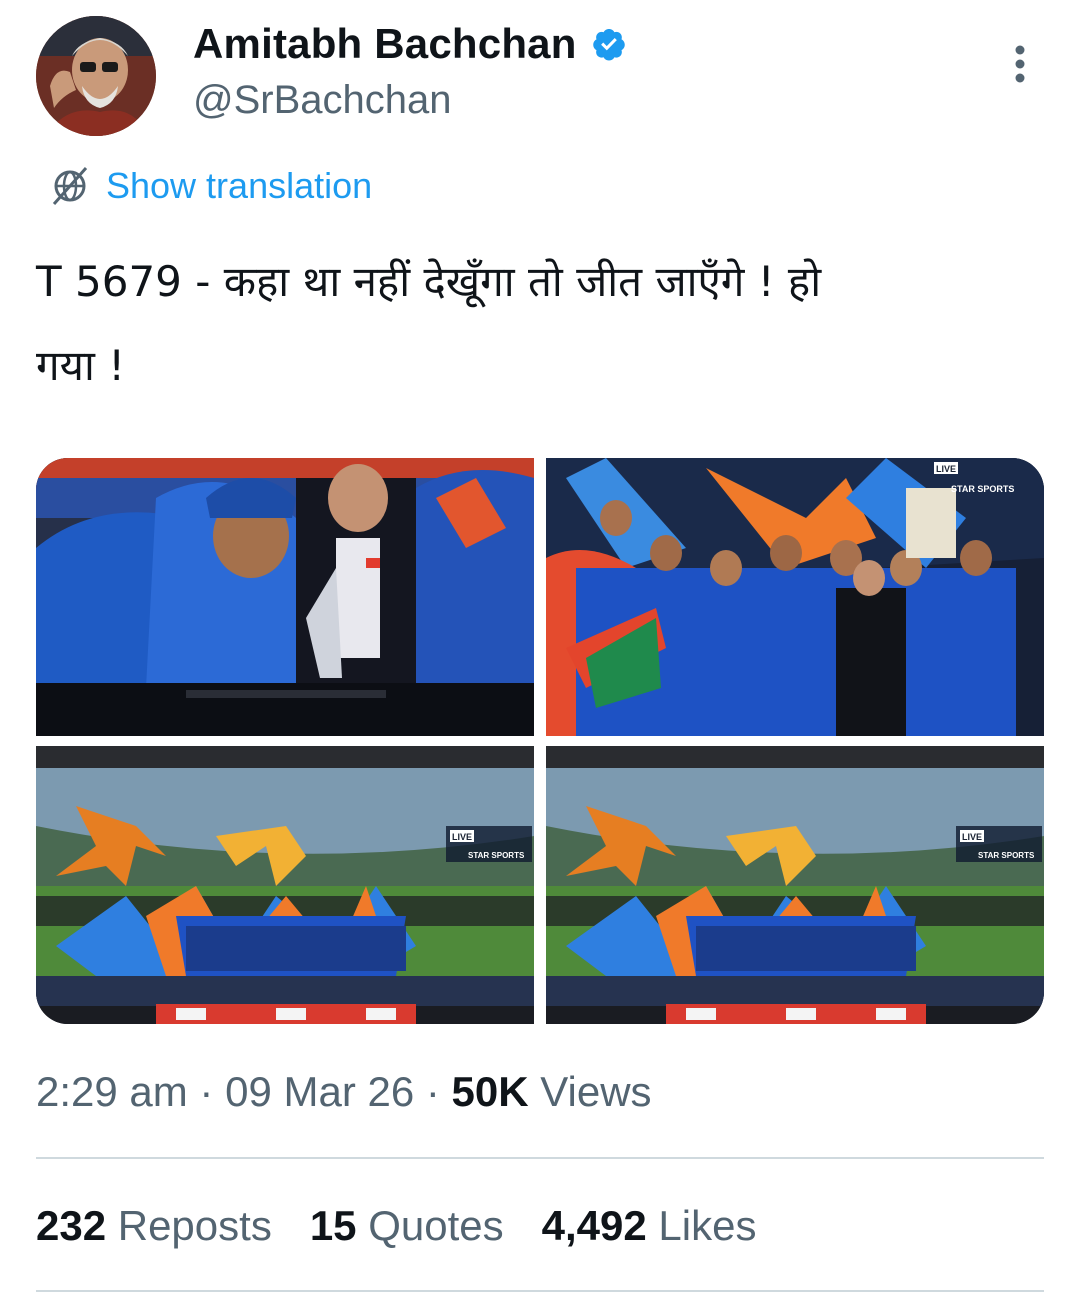  Describe the element at coordinates (590, 1091) in the screenshot. I see `views-label: Views` at that location.